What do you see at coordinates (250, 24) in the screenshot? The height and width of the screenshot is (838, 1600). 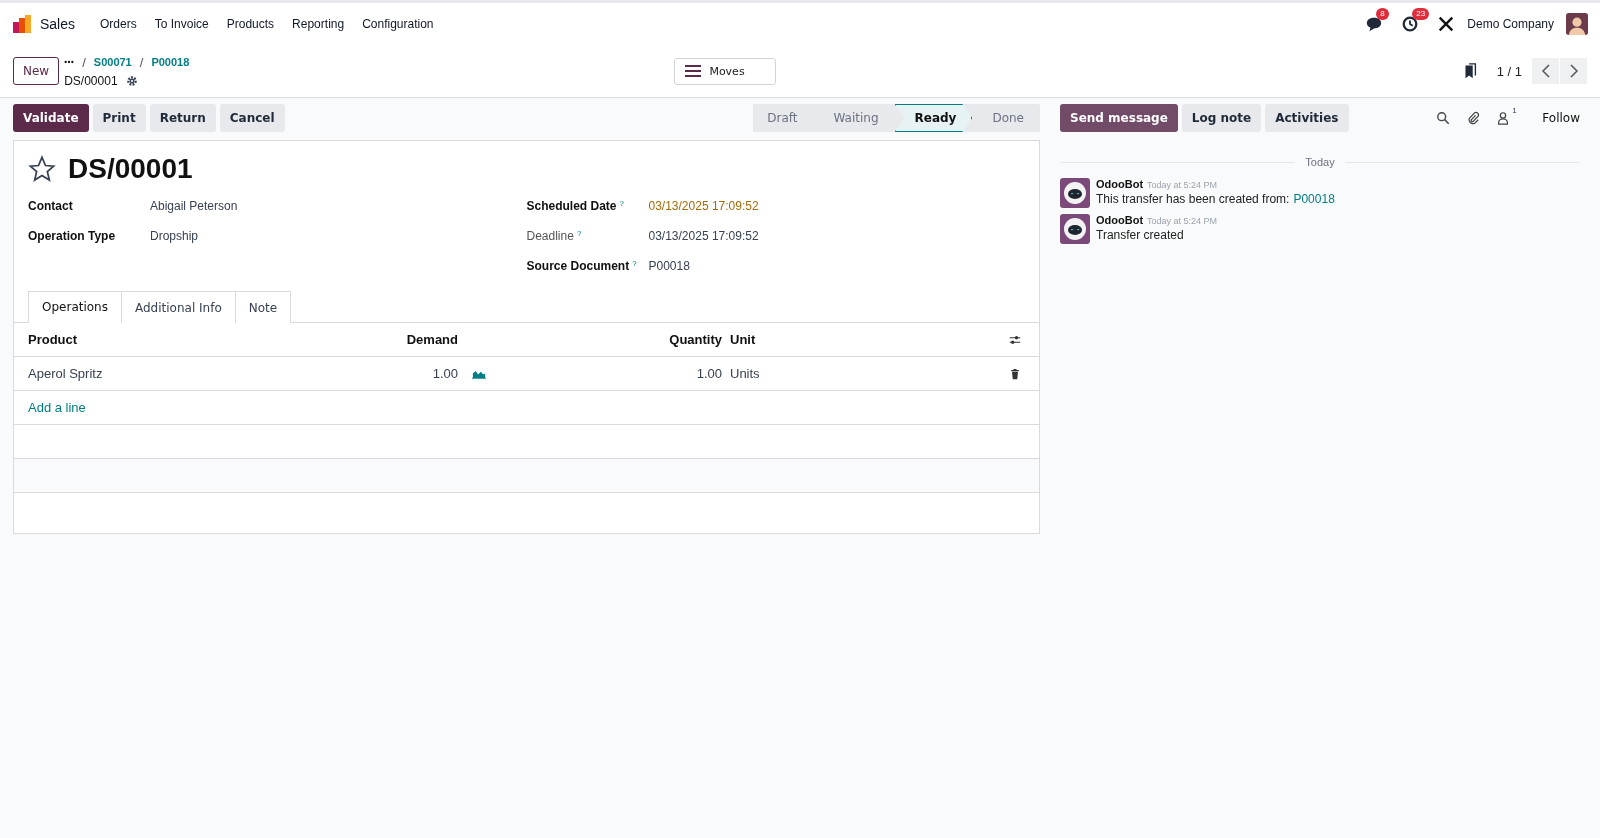 I see `menu-item: Products` at bounding box center [250, 24].